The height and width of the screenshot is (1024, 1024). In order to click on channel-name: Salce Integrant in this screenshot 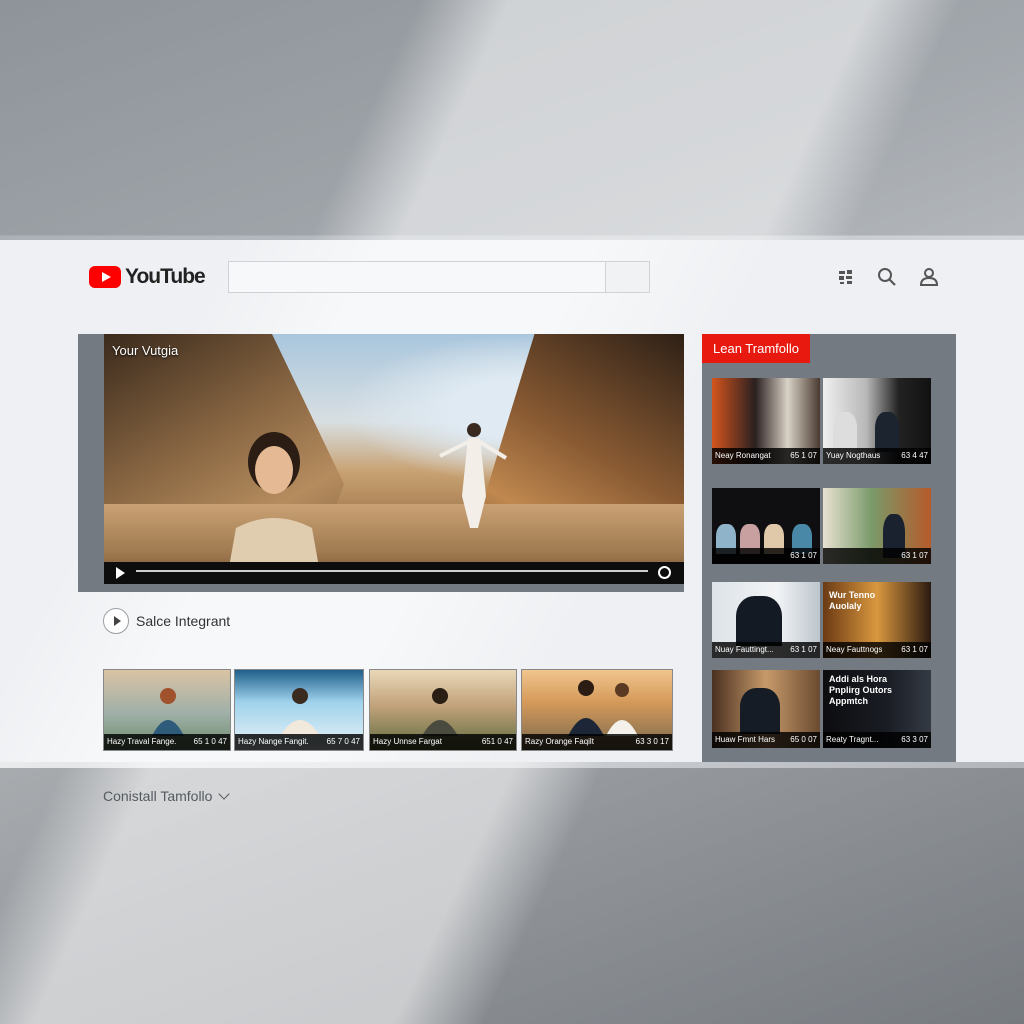, I will do `click(183, 621)`.